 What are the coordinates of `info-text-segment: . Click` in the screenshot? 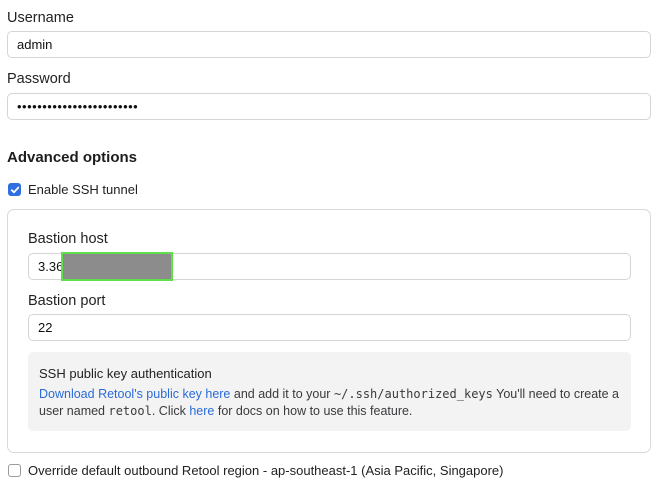 It's located at (170, 411).